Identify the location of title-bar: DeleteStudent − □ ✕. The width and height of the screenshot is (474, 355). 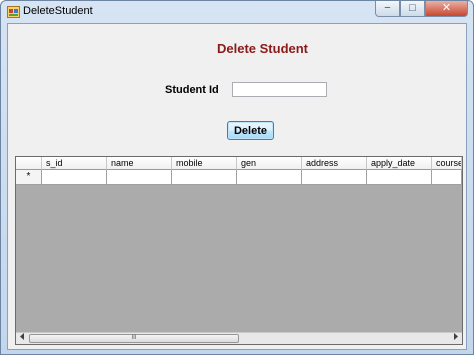
(237, 12).